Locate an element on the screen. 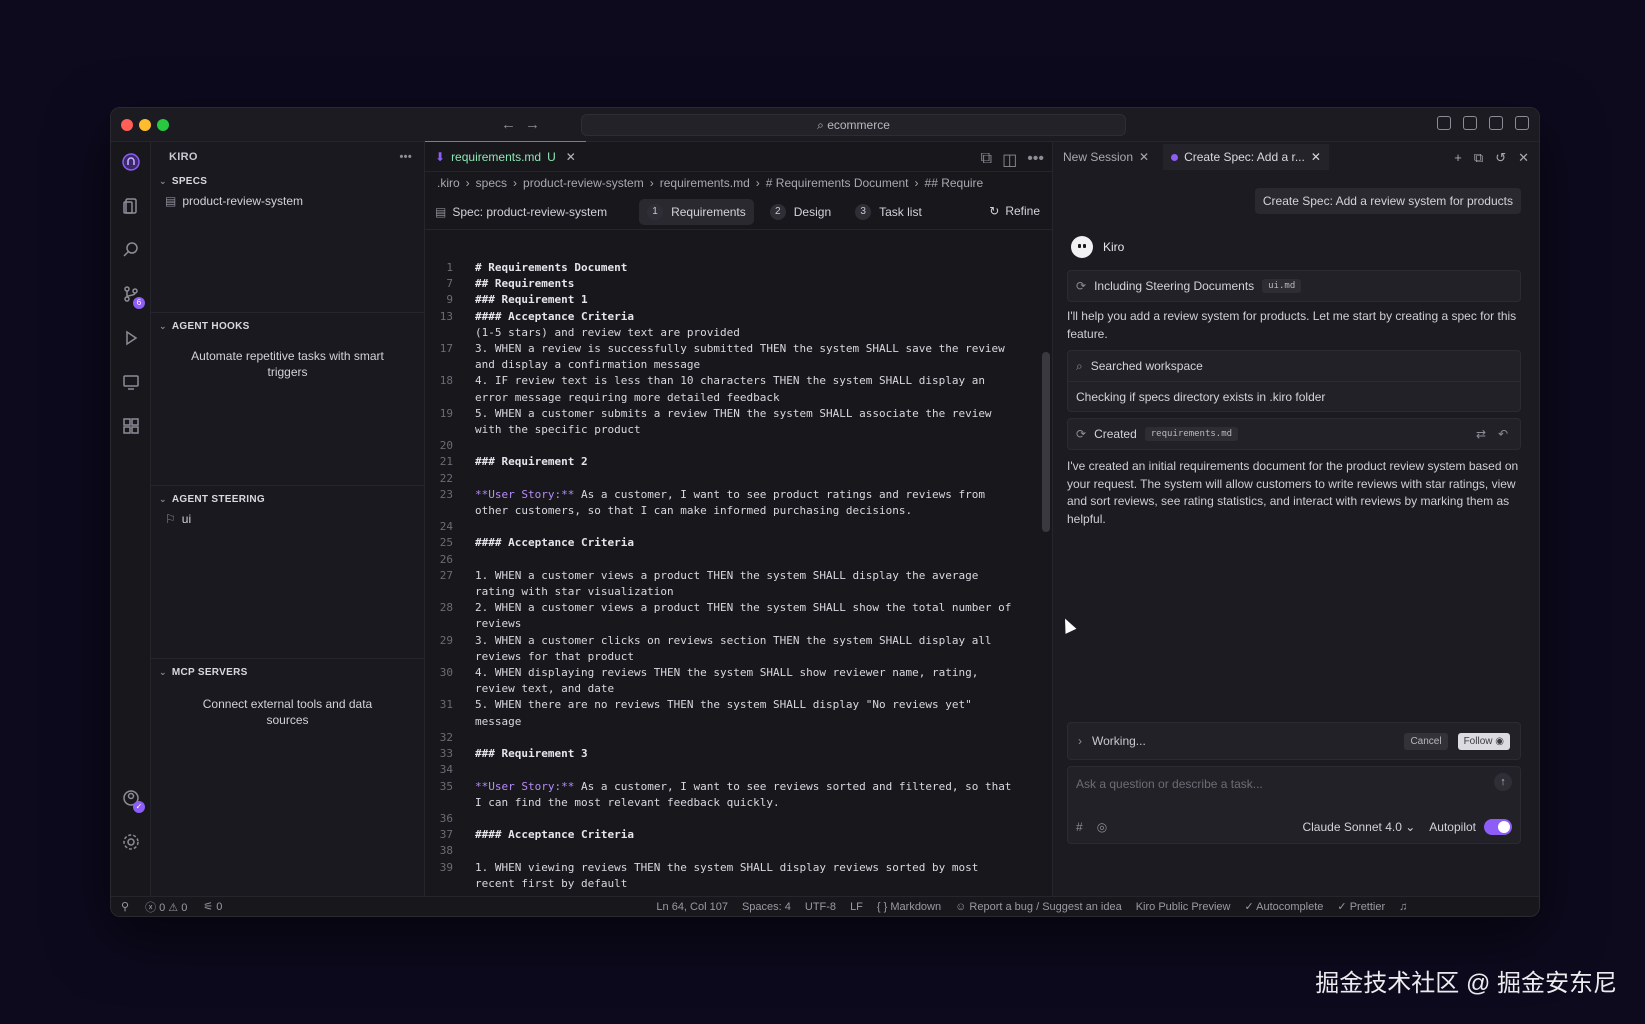 This screenshot has width=1645, height=1024. language-mode: { } Markdown is located at coordinates (909, 907).